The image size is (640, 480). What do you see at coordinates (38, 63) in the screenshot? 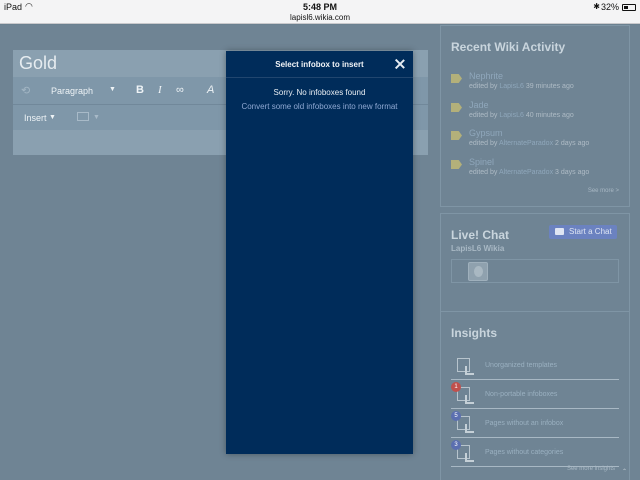
I see `page-title: Gold` at bounding box center [38, 63].